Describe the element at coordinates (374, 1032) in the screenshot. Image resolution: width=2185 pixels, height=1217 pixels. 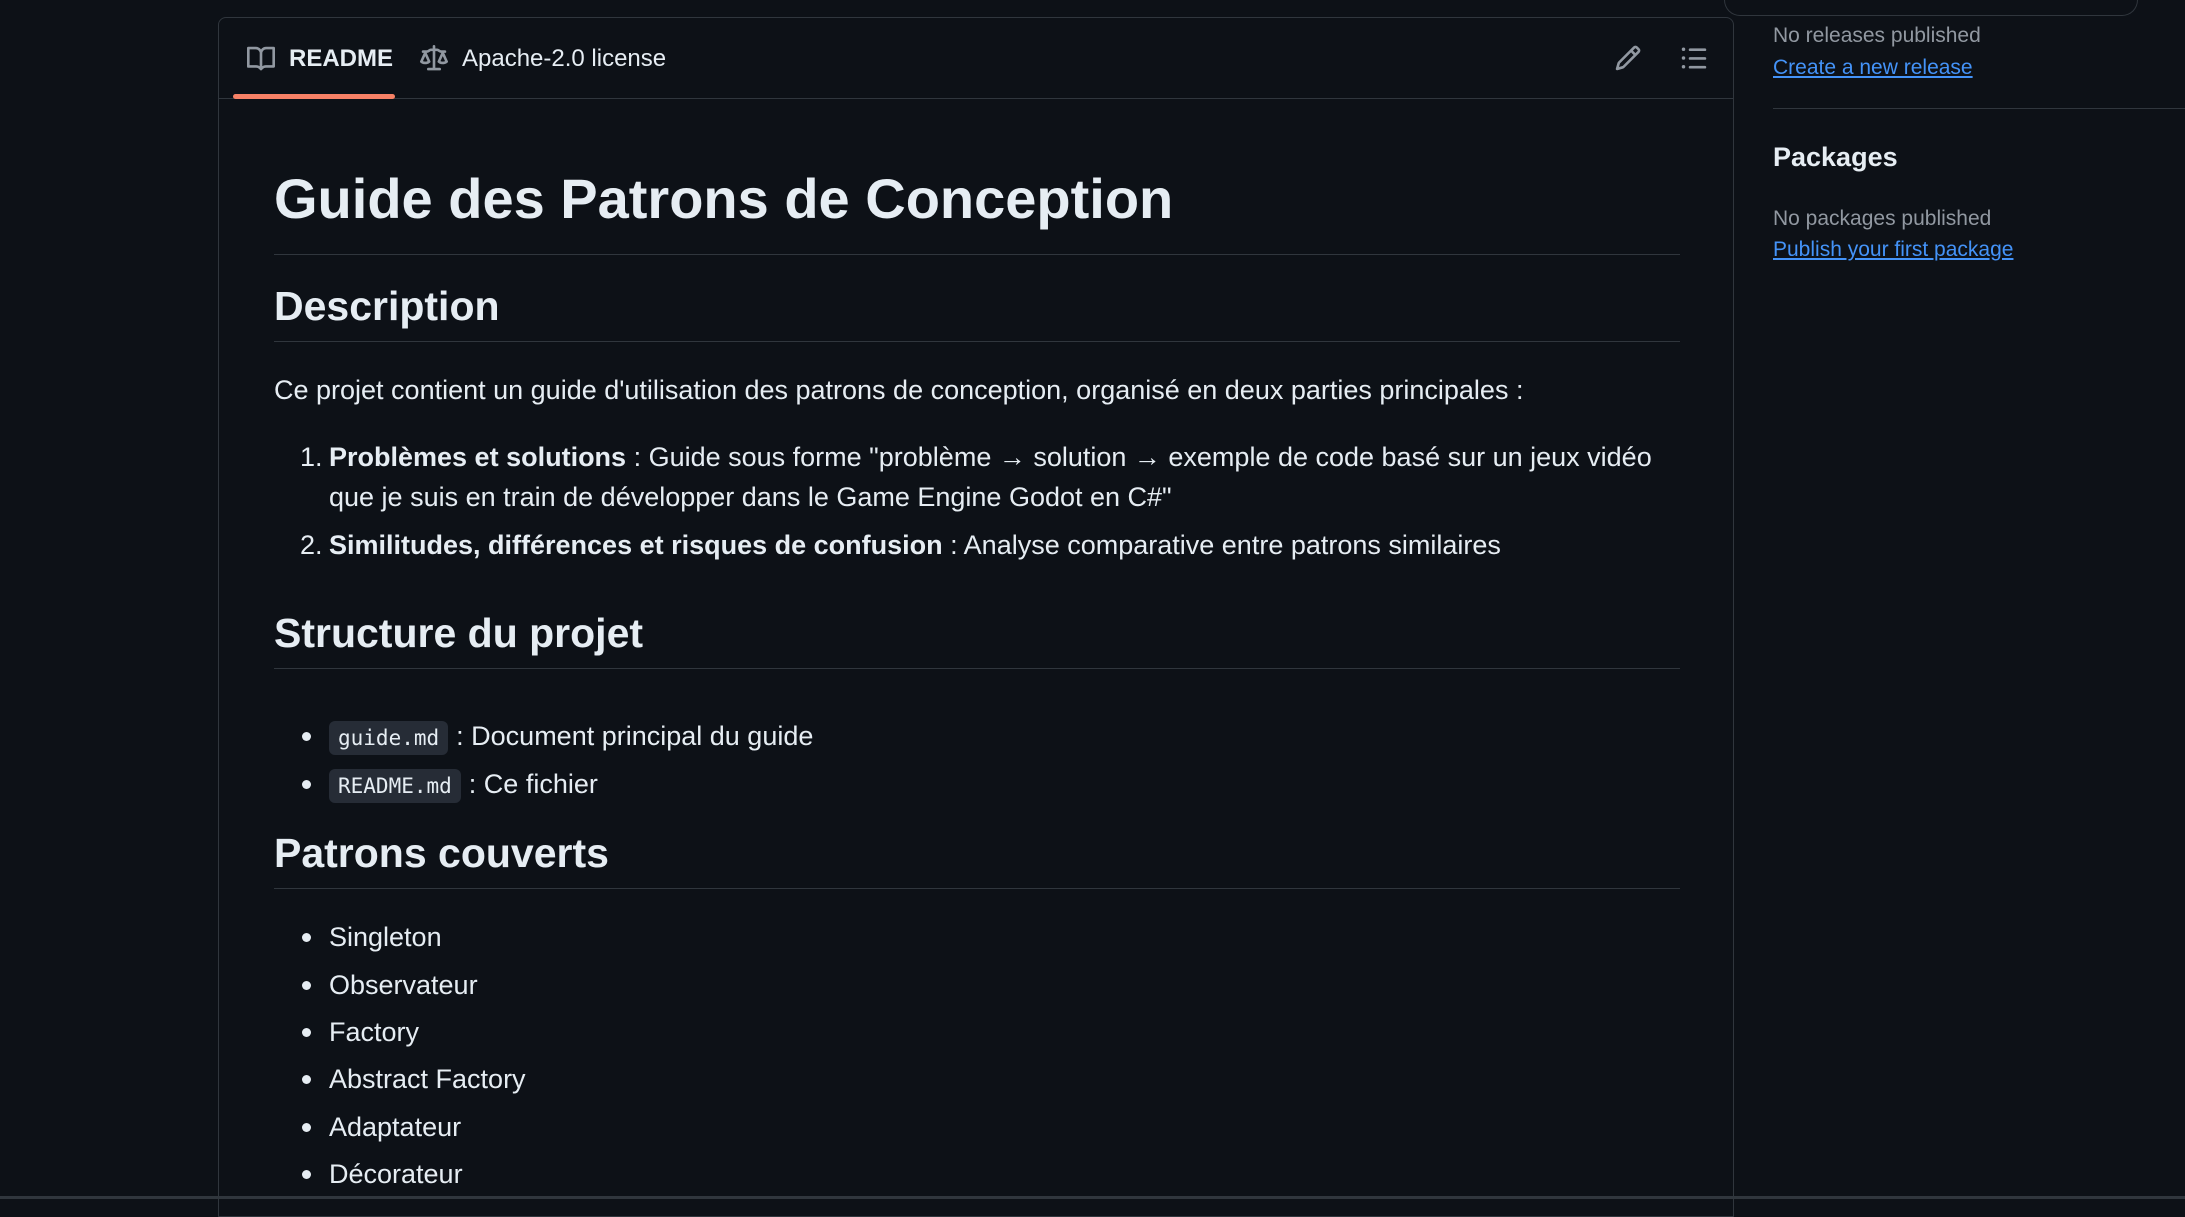
I see `pattern-name: Factory` at that location.